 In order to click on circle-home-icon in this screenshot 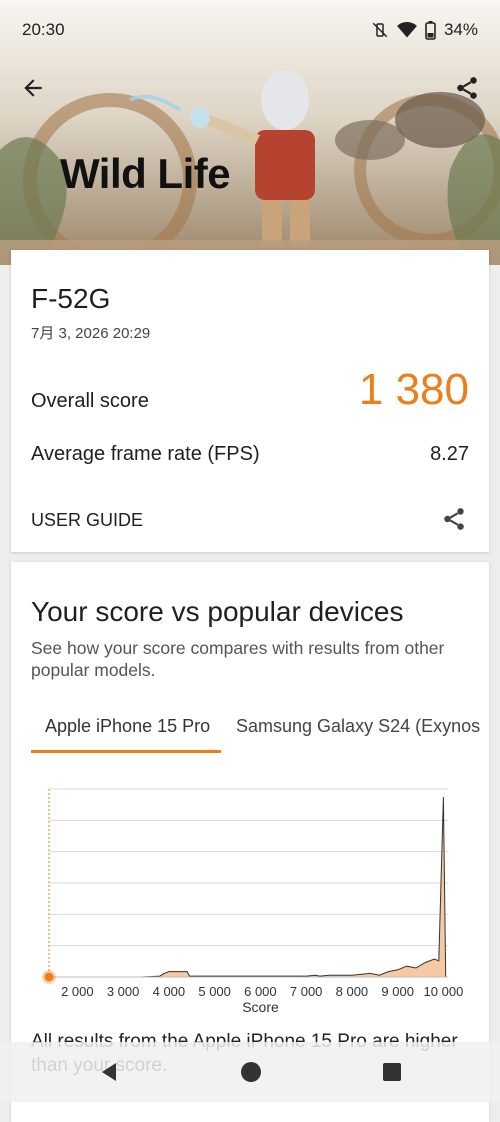, I will do `click(251, 1072)`.